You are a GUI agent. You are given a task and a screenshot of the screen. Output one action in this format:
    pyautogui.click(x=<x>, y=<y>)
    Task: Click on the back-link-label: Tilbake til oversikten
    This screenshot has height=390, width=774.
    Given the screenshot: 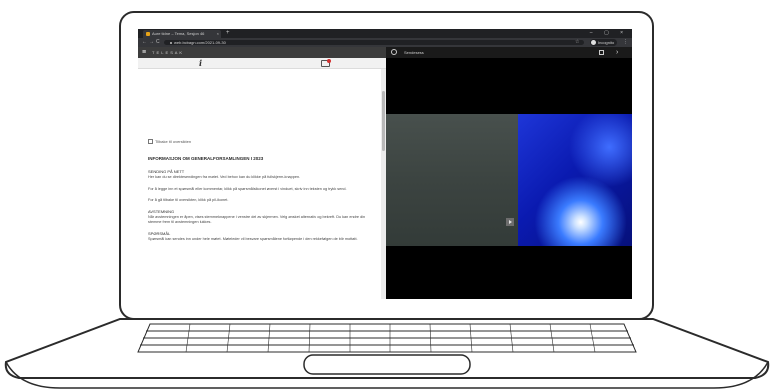 What is the action you would take?
    pyautogui.click(x=173, y=141)
    